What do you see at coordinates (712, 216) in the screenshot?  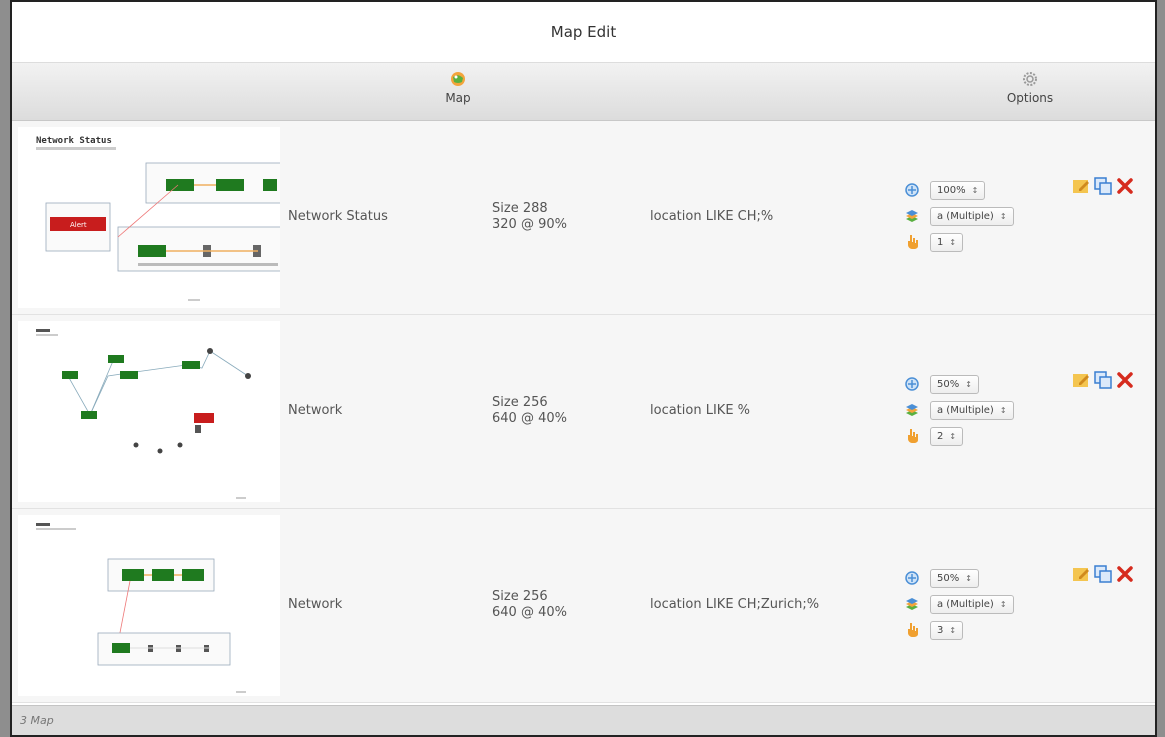 I see `map-filter: location LIKE CH;%` at bounding box center [712, 216].